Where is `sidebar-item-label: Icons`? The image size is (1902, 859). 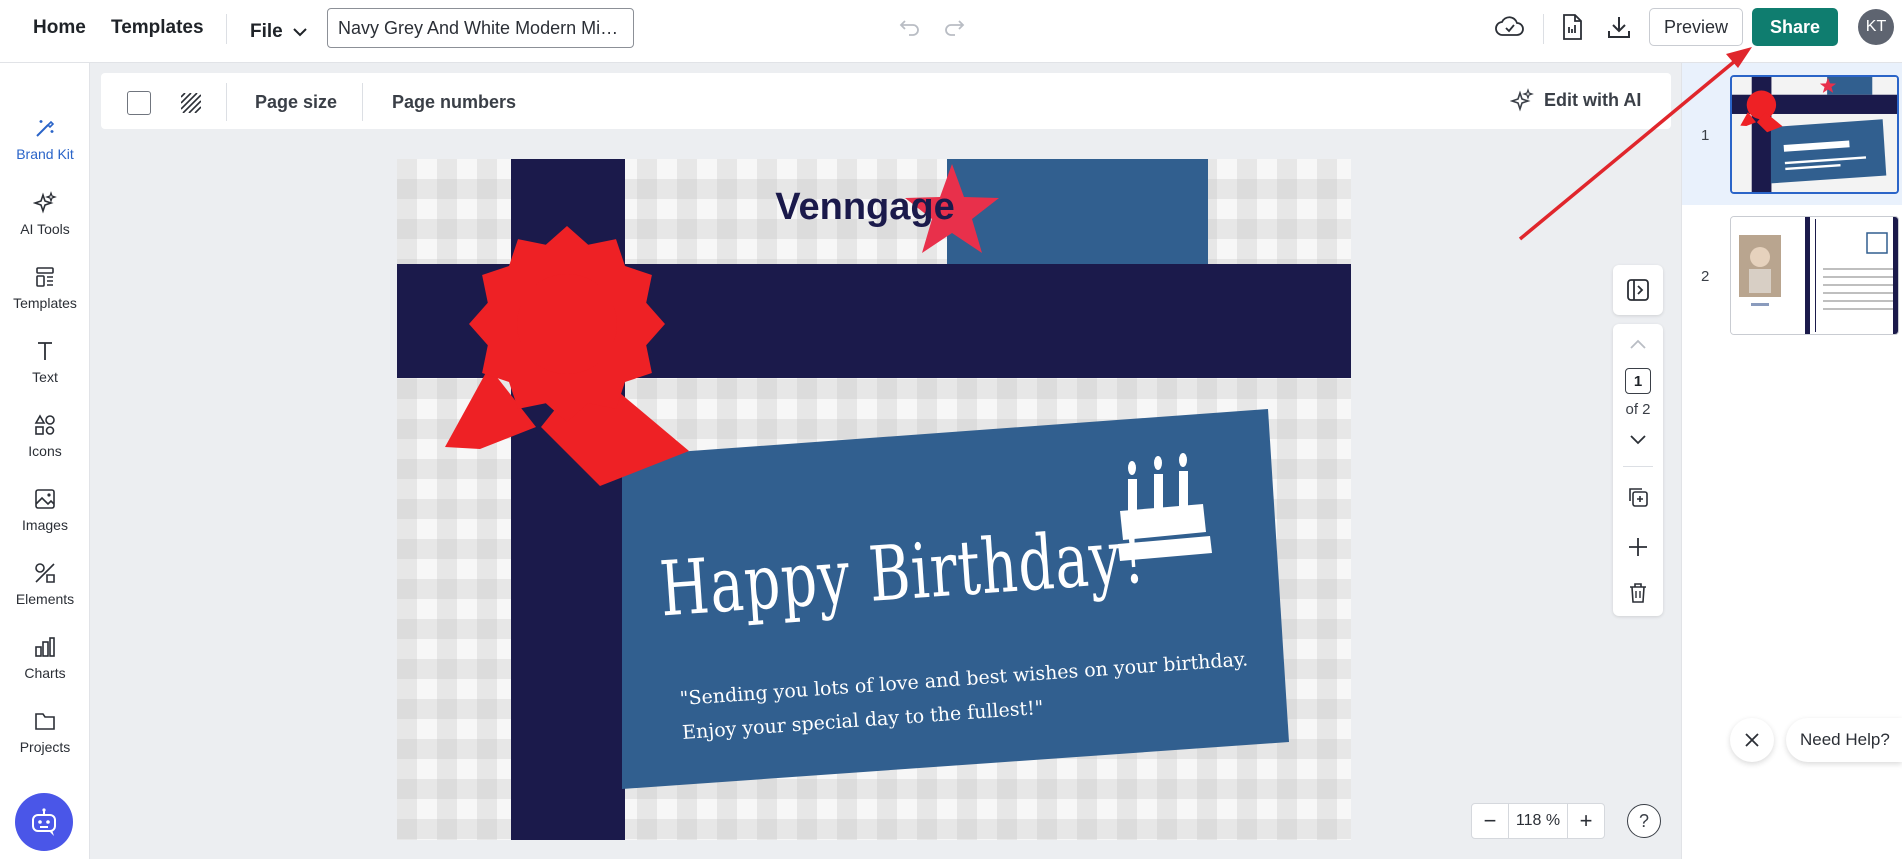 sidebar-item-label: Icons is located at coordinates (45, 451).